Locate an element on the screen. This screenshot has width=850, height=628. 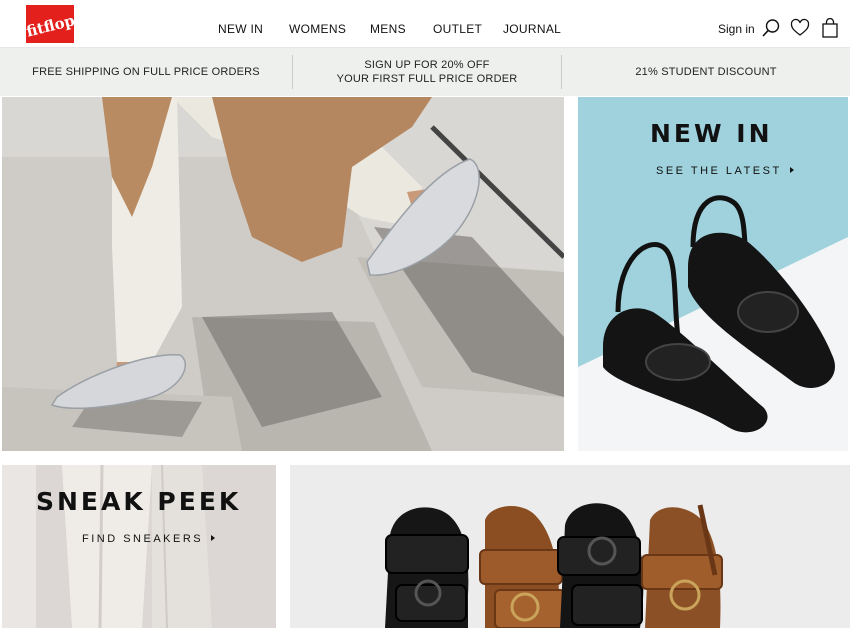
sign-in-link: Sign in is located at coordinates (736, 29).